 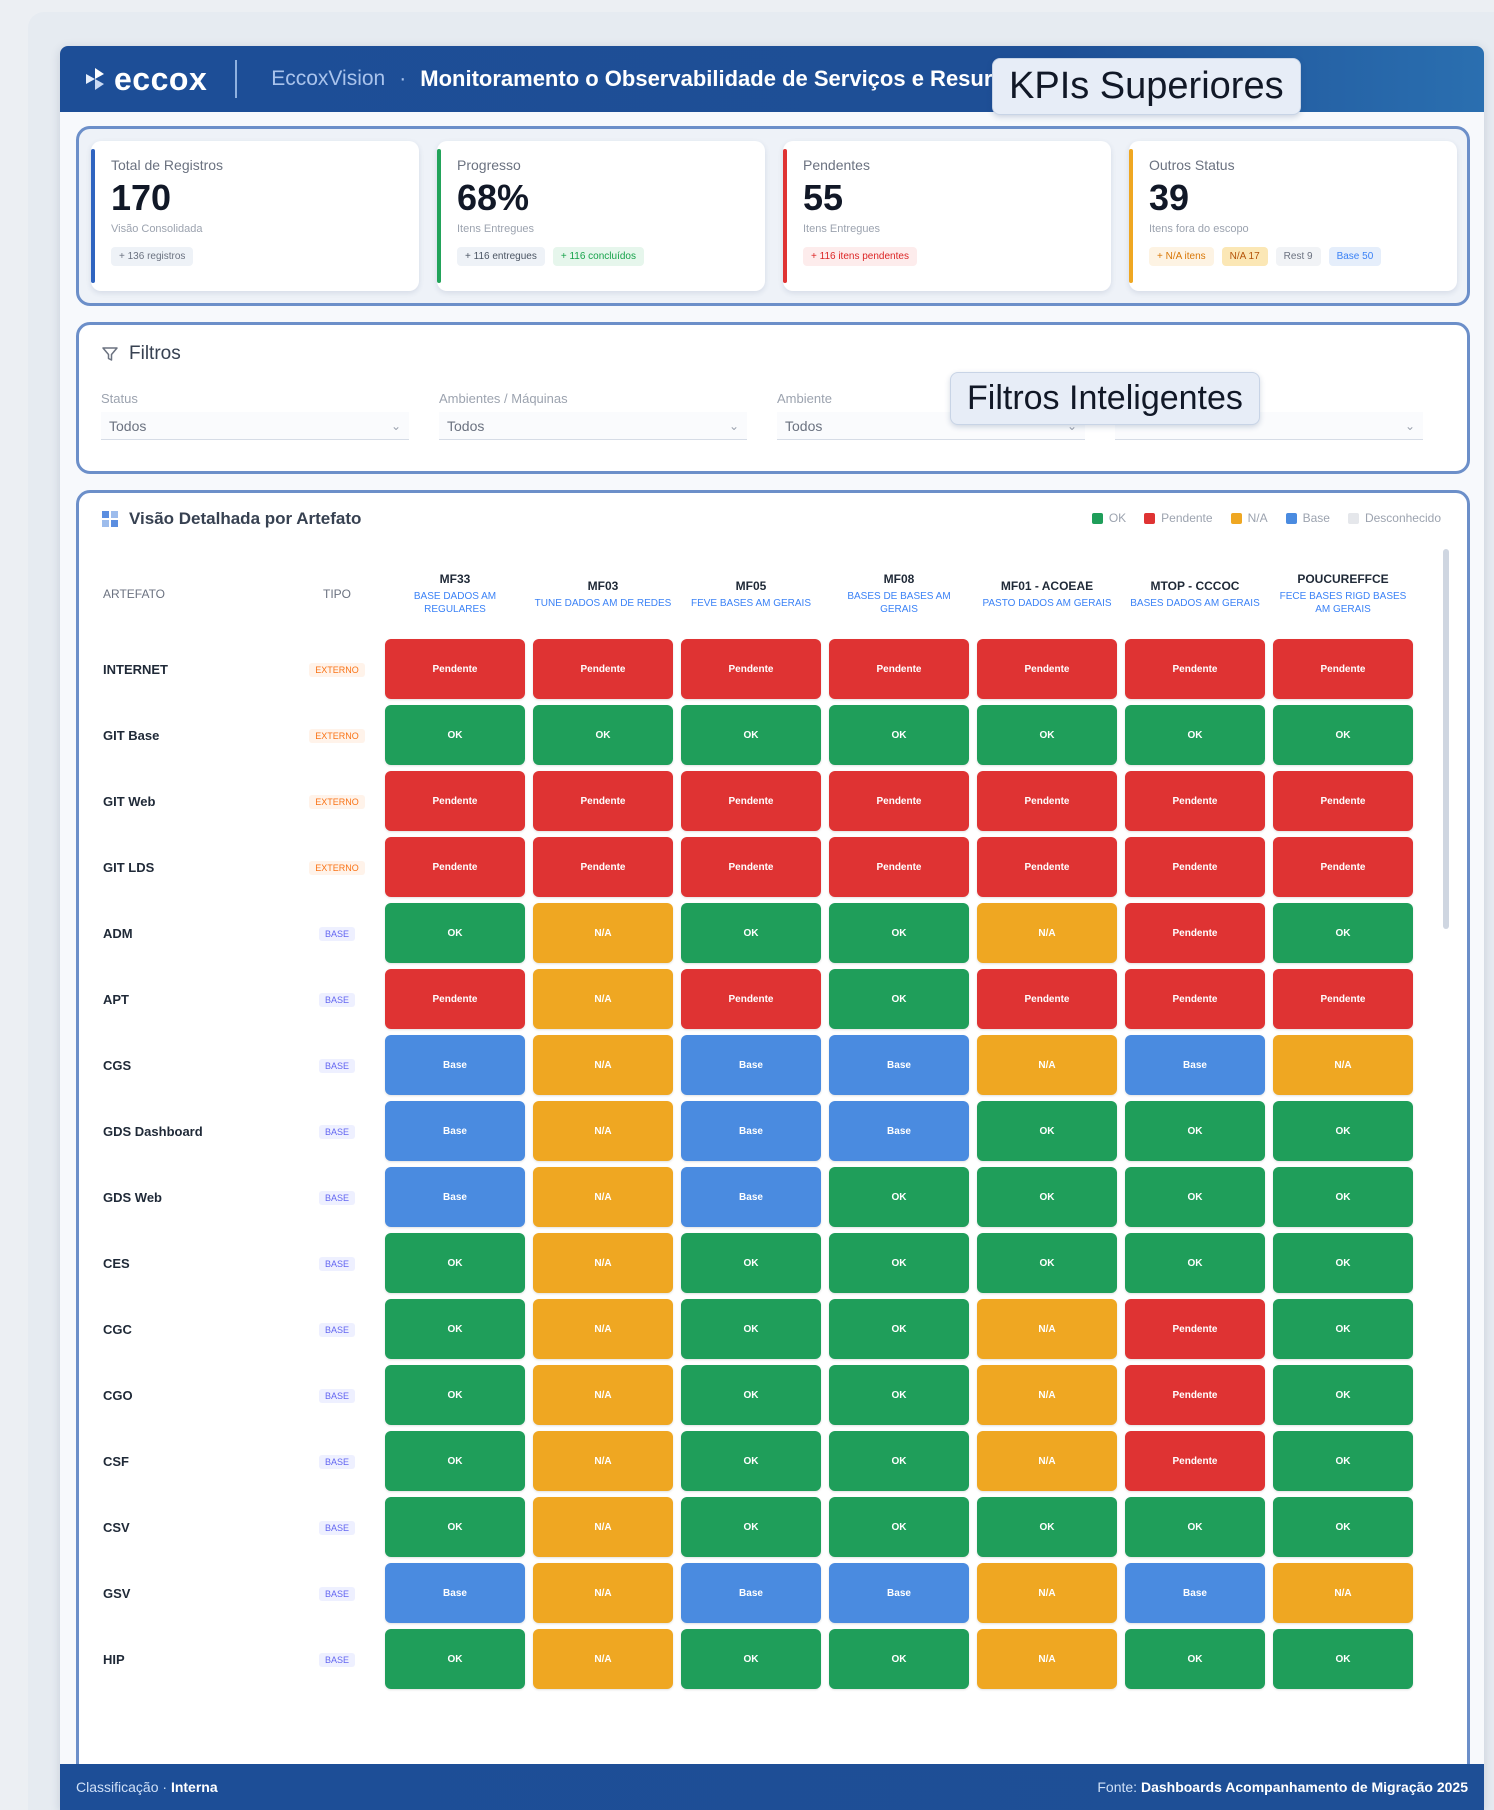 I want to click on artifact-name: CGO, so click(x=194, y=1395).